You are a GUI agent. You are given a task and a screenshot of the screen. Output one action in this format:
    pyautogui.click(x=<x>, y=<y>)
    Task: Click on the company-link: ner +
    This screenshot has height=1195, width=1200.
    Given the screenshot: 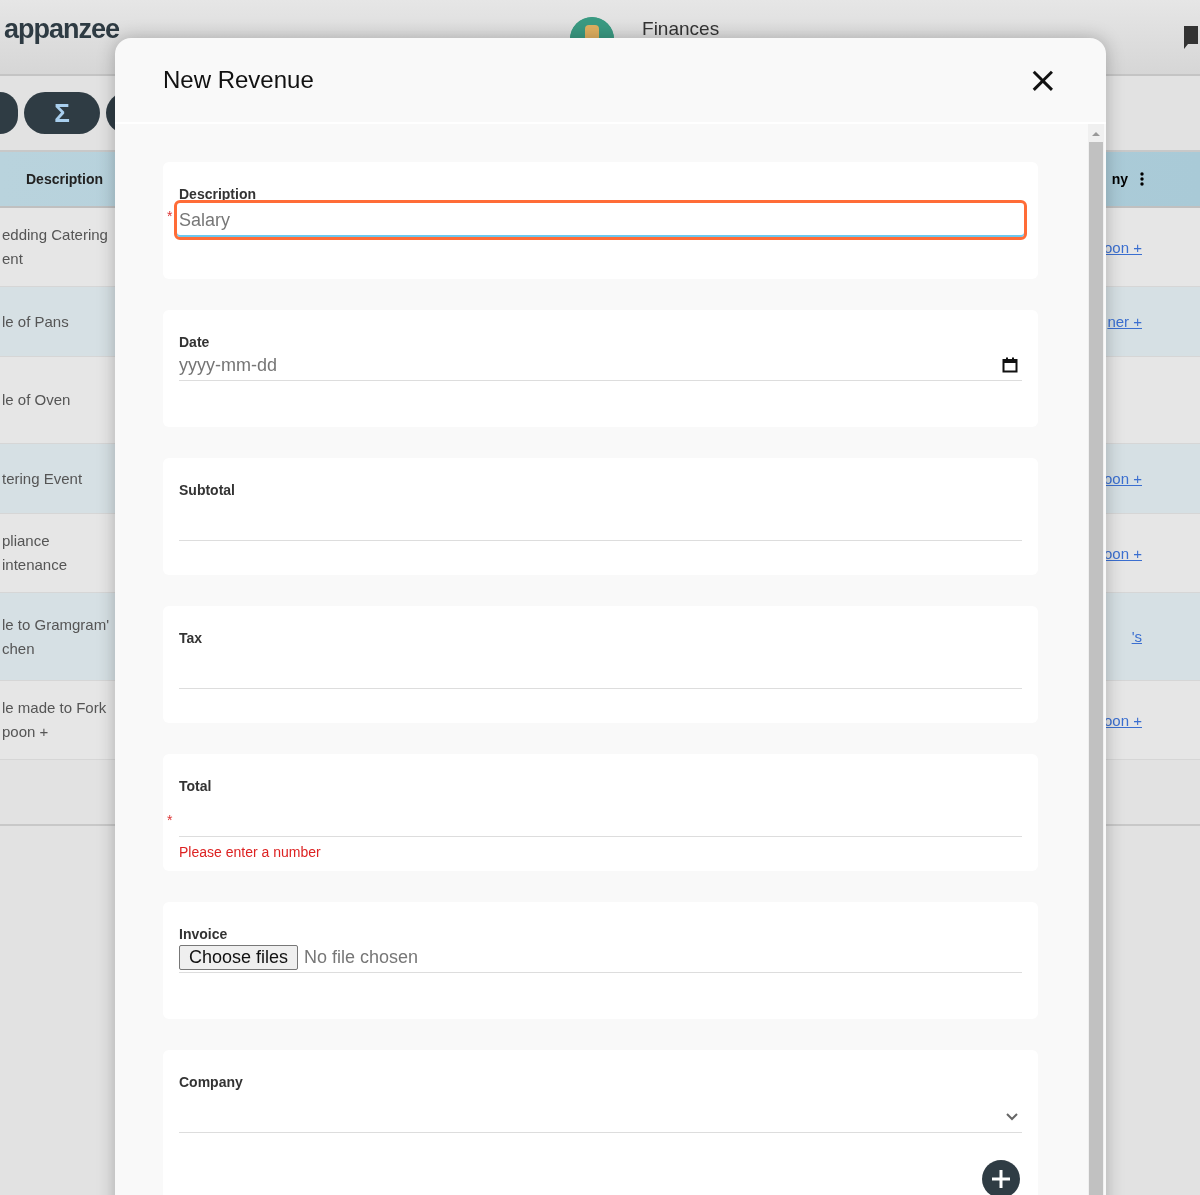 What is the action you would take?
    pyautogui.click(x=1124, y=321)
    